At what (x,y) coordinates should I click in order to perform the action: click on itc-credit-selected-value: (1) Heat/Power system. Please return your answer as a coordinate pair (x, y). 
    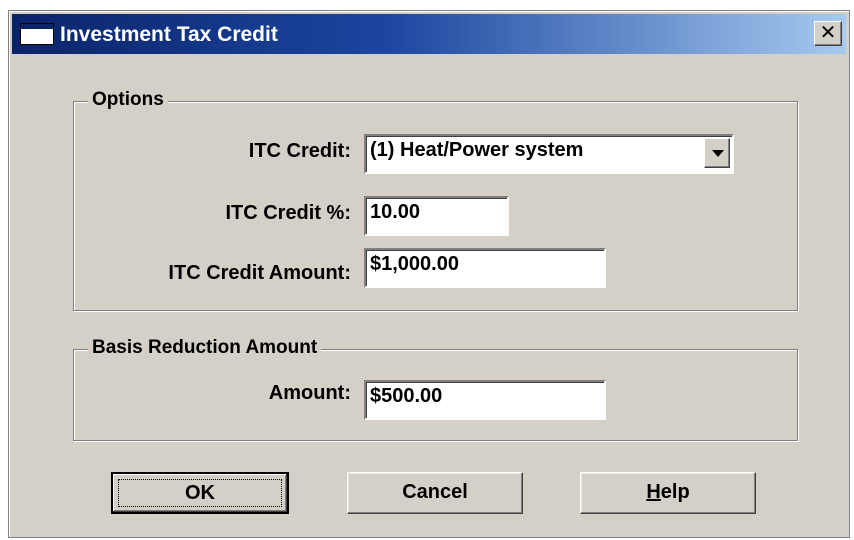
    Looking at the image, I should click on (477, 150).